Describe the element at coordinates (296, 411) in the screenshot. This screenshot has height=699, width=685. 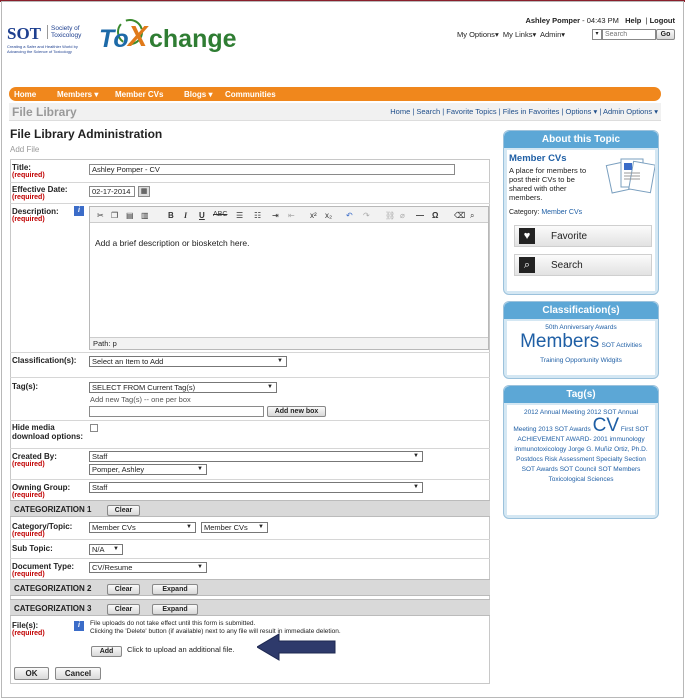
I see `add-new-box-button: Add new box` at that location.